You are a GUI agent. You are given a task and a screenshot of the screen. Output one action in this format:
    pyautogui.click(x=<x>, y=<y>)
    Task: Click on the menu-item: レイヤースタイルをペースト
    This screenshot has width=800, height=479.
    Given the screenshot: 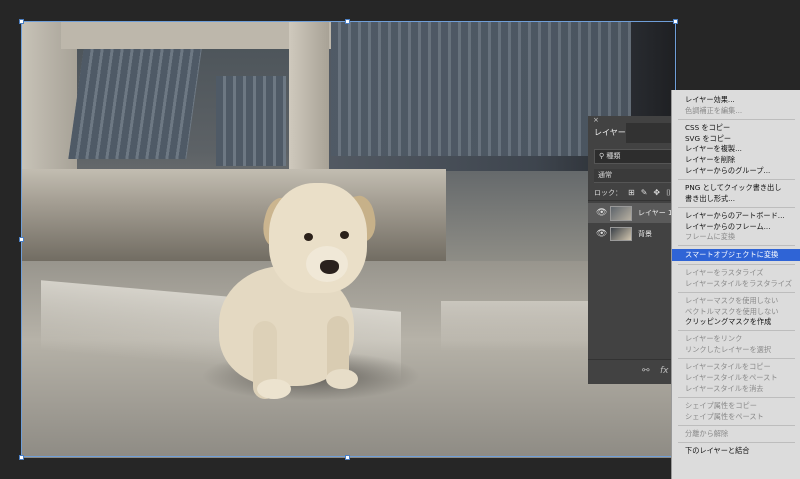 What is the action you would take?
    pyautogui.click(x=731, y=377)
    